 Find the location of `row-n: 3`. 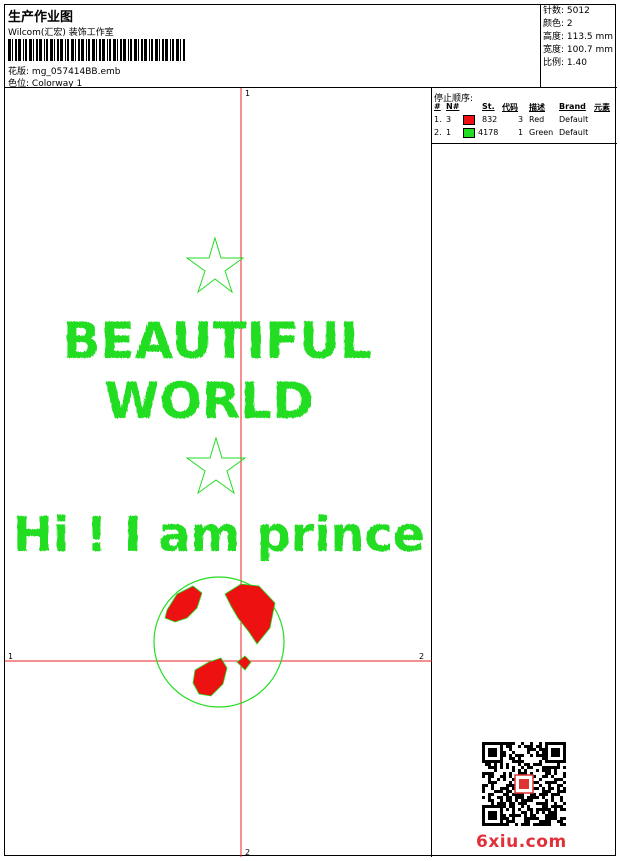

row-n: 3 is located at coordinates (449, 119).